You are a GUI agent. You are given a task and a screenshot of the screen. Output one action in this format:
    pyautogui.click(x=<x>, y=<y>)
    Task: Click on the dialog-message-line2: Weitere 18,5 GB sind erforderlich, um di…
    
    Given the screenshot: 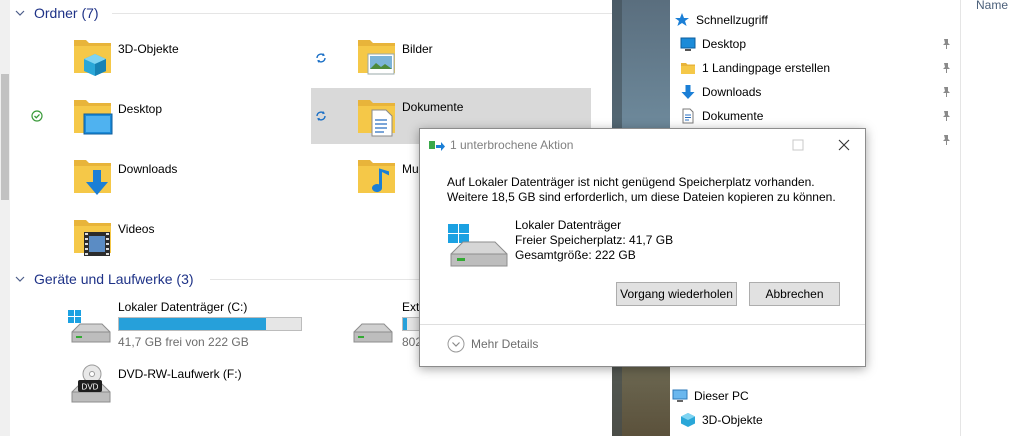 What is the action you would take?
    pyautogui.click(x=641, y=197)
    